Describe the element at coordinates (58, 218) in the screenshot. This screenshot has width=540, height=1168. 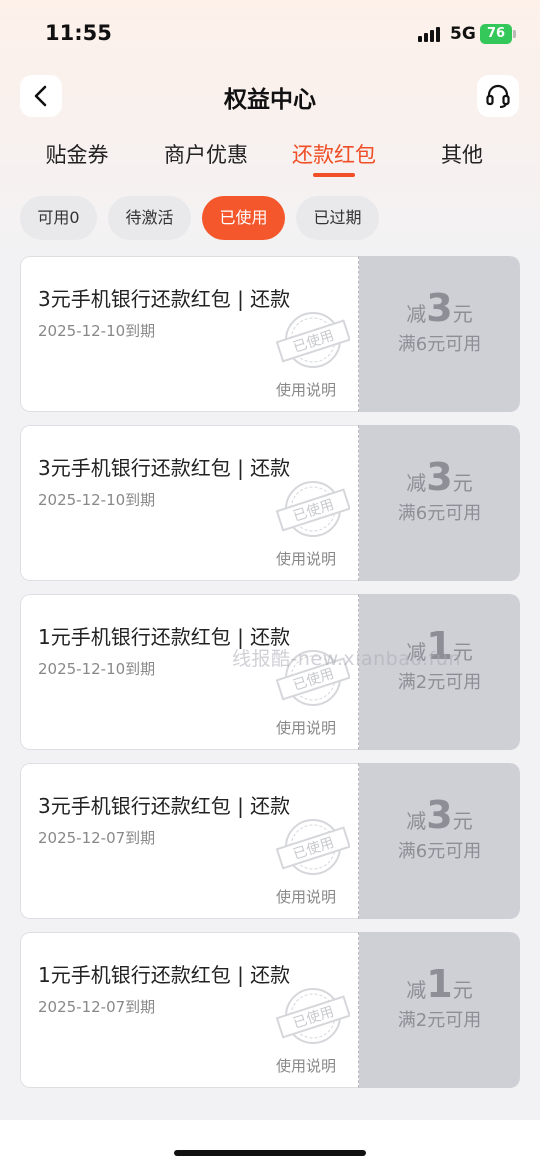
I see `filter-available: 可用0` at that location.